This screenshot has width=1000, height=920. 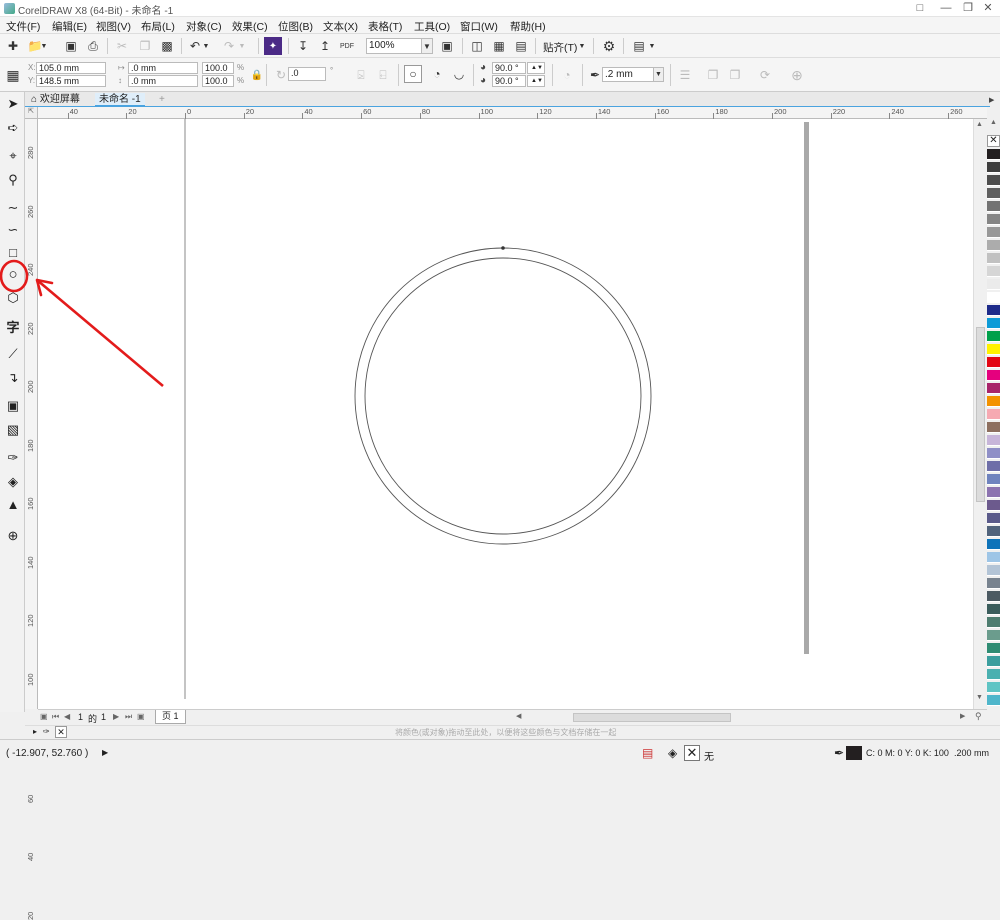 I want to click on end-angle-field: 90.0 °, so click(x=509, y=81).